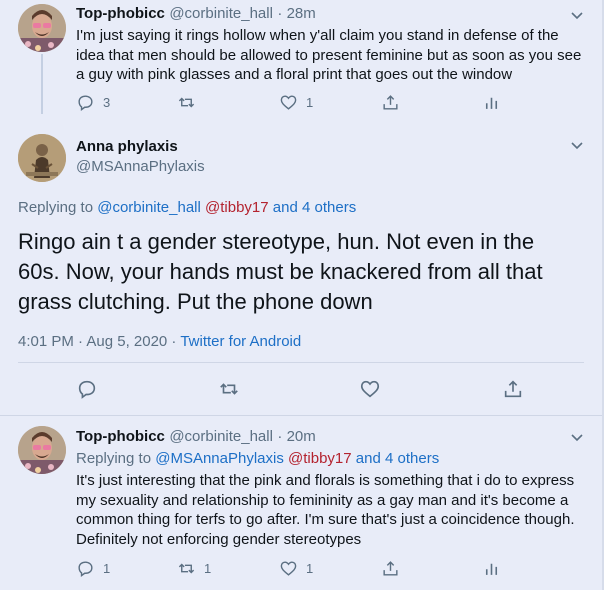  I want to click on display-name: Anna phylaxis, so click(127, 146).